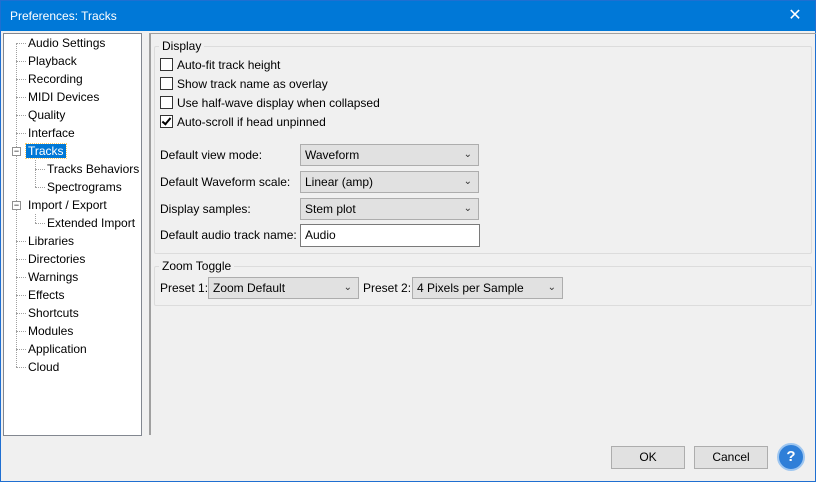  Describe the element at coordinates (243, 122) in the screenshot. I see `auto-scroll-checkbox: Auto-scroll if head unpinned` at that location.